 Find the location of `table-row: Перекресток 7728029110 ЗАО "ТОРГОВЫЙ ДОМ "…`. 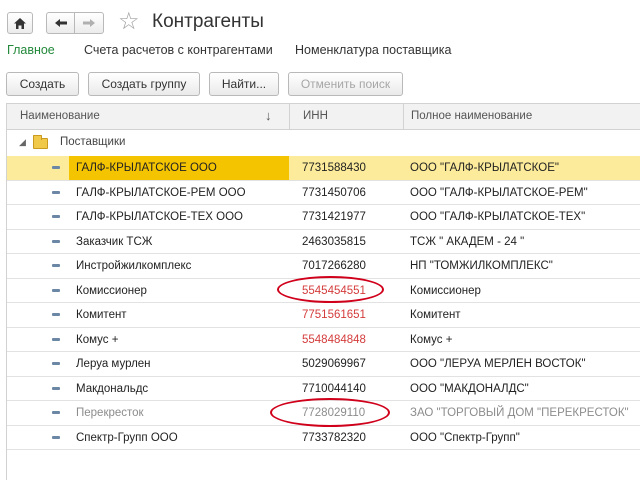

table-row: Перекресток 7728029110 ЗАО "ТОРГОВЫЙ ДОМ "… is located at coordinates (323, 413).